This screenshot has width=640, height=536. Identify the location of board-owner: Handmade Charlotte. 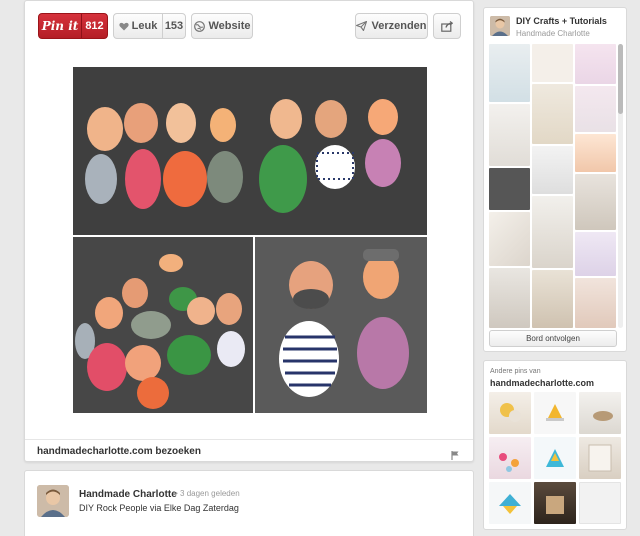
(553, 33).